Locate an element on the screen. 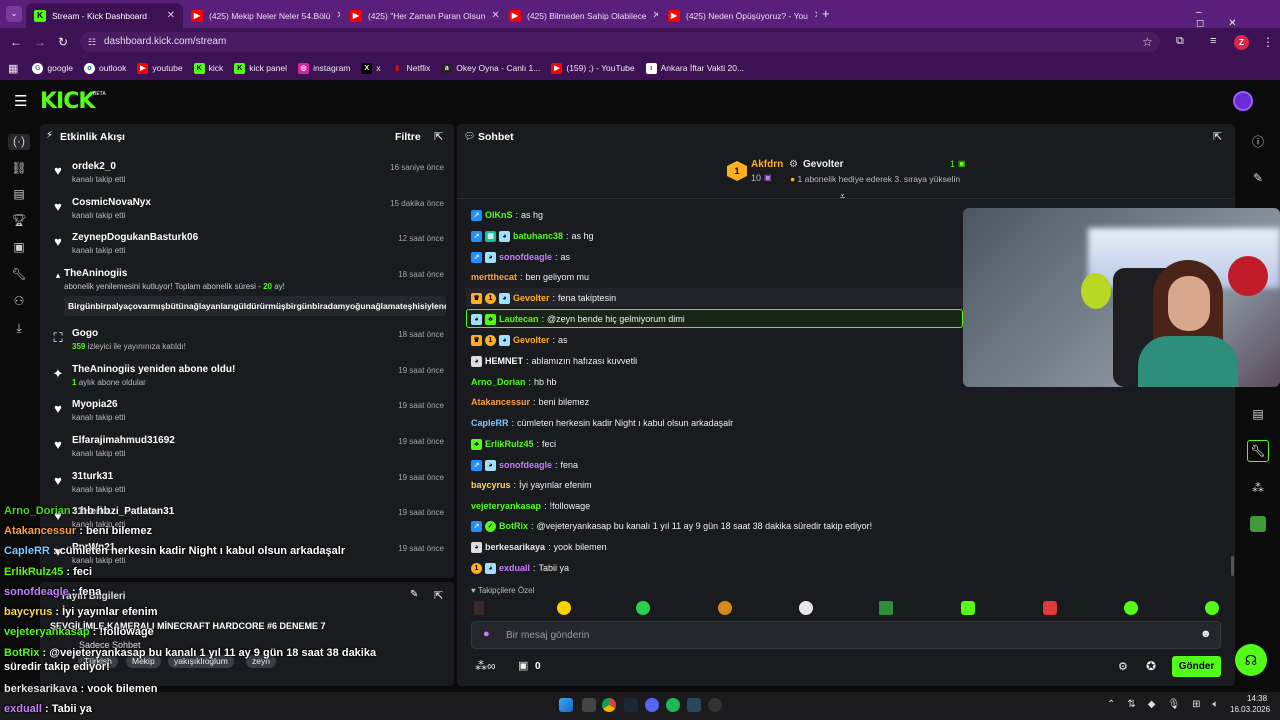 This screenshot has width=1280, height=720. chat-message: ♣ ErlikRulz45: feci is located at coordinates (513, 444).